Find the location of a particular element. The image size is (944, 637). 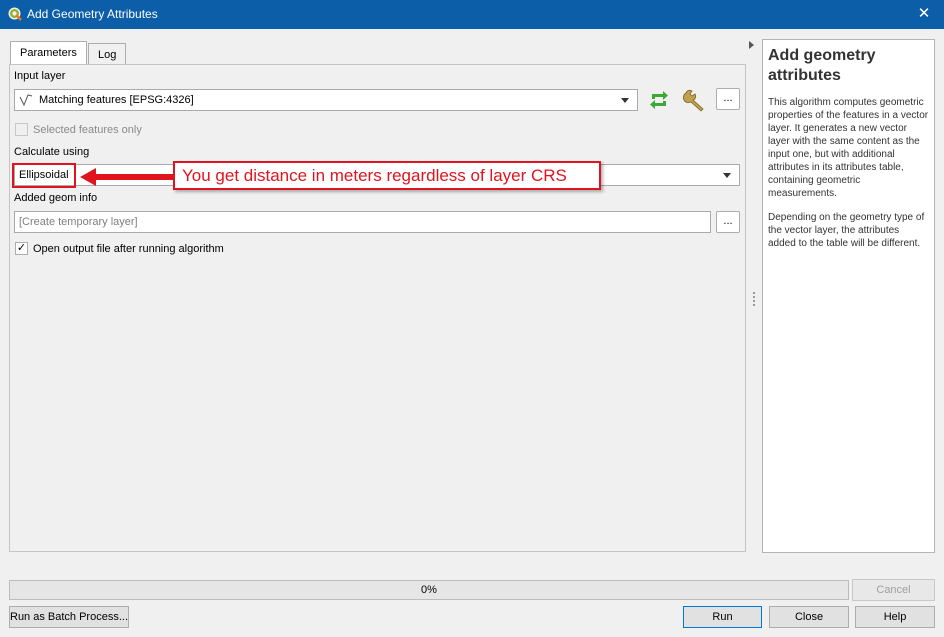

cancel-button: Cancel is located at coordinates (893, 590).